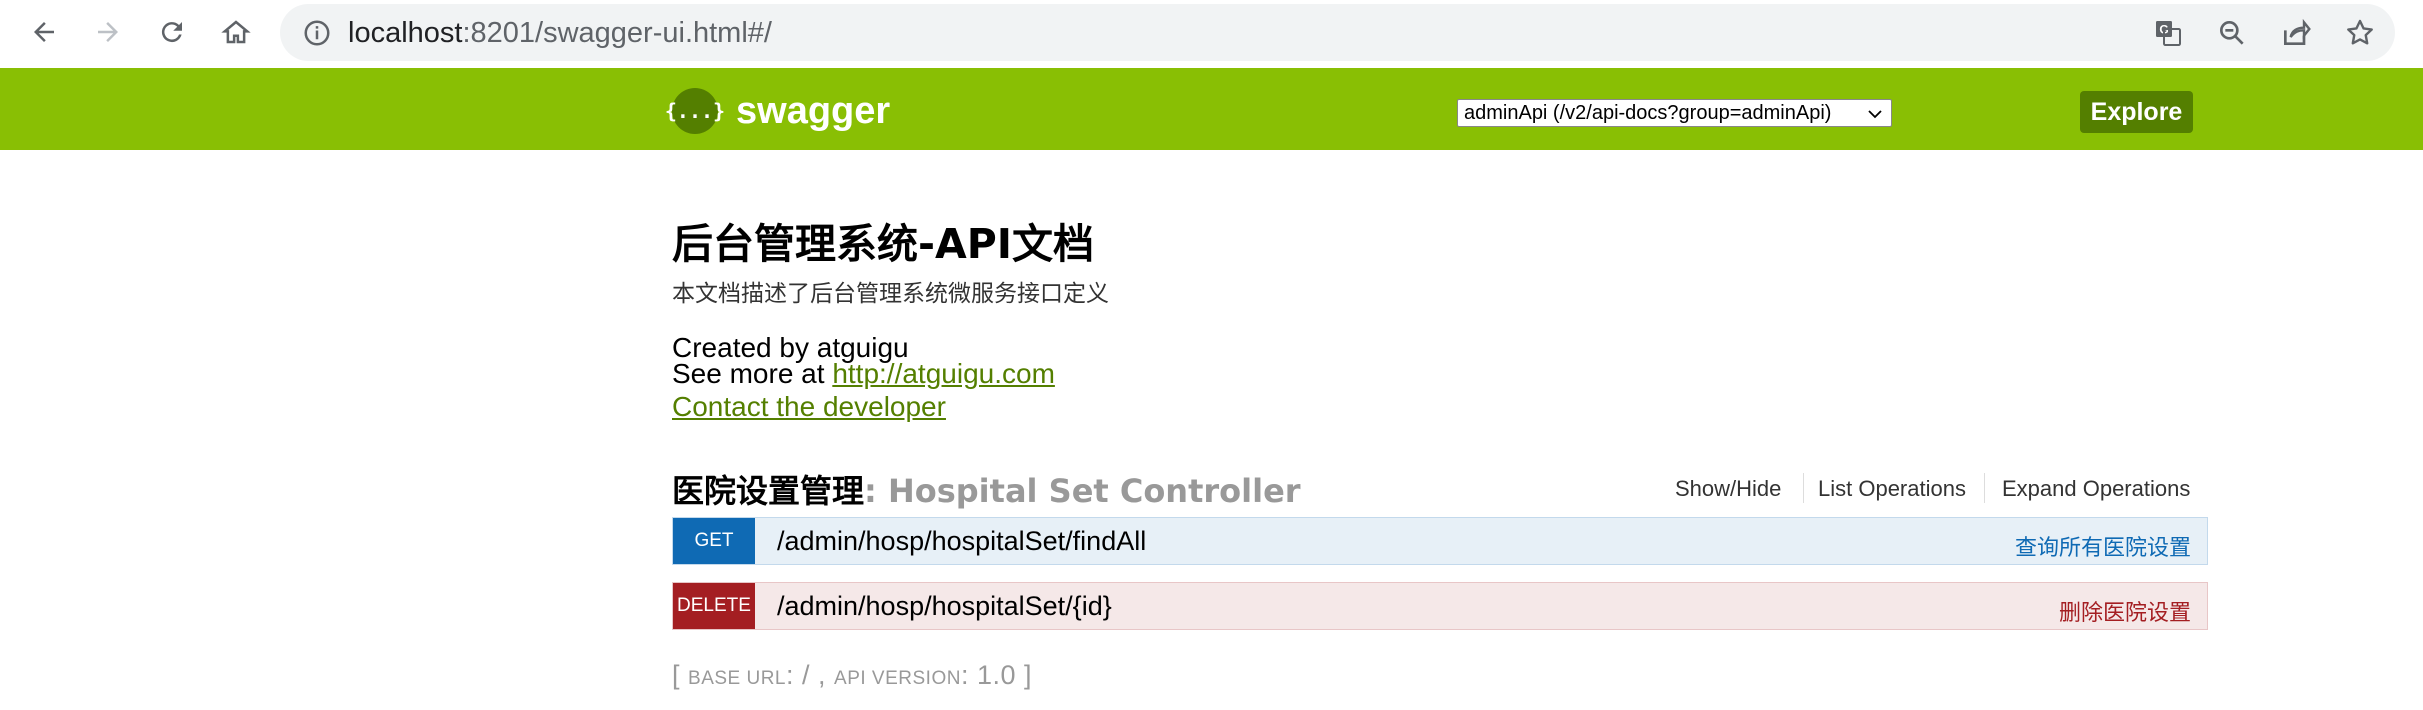 The image size is (2423, 710). Describe the element at coordinates (961, 541) in the screenshot. I see `operation-path: /admin/hosp/hospitalSet/findAll` at that location.